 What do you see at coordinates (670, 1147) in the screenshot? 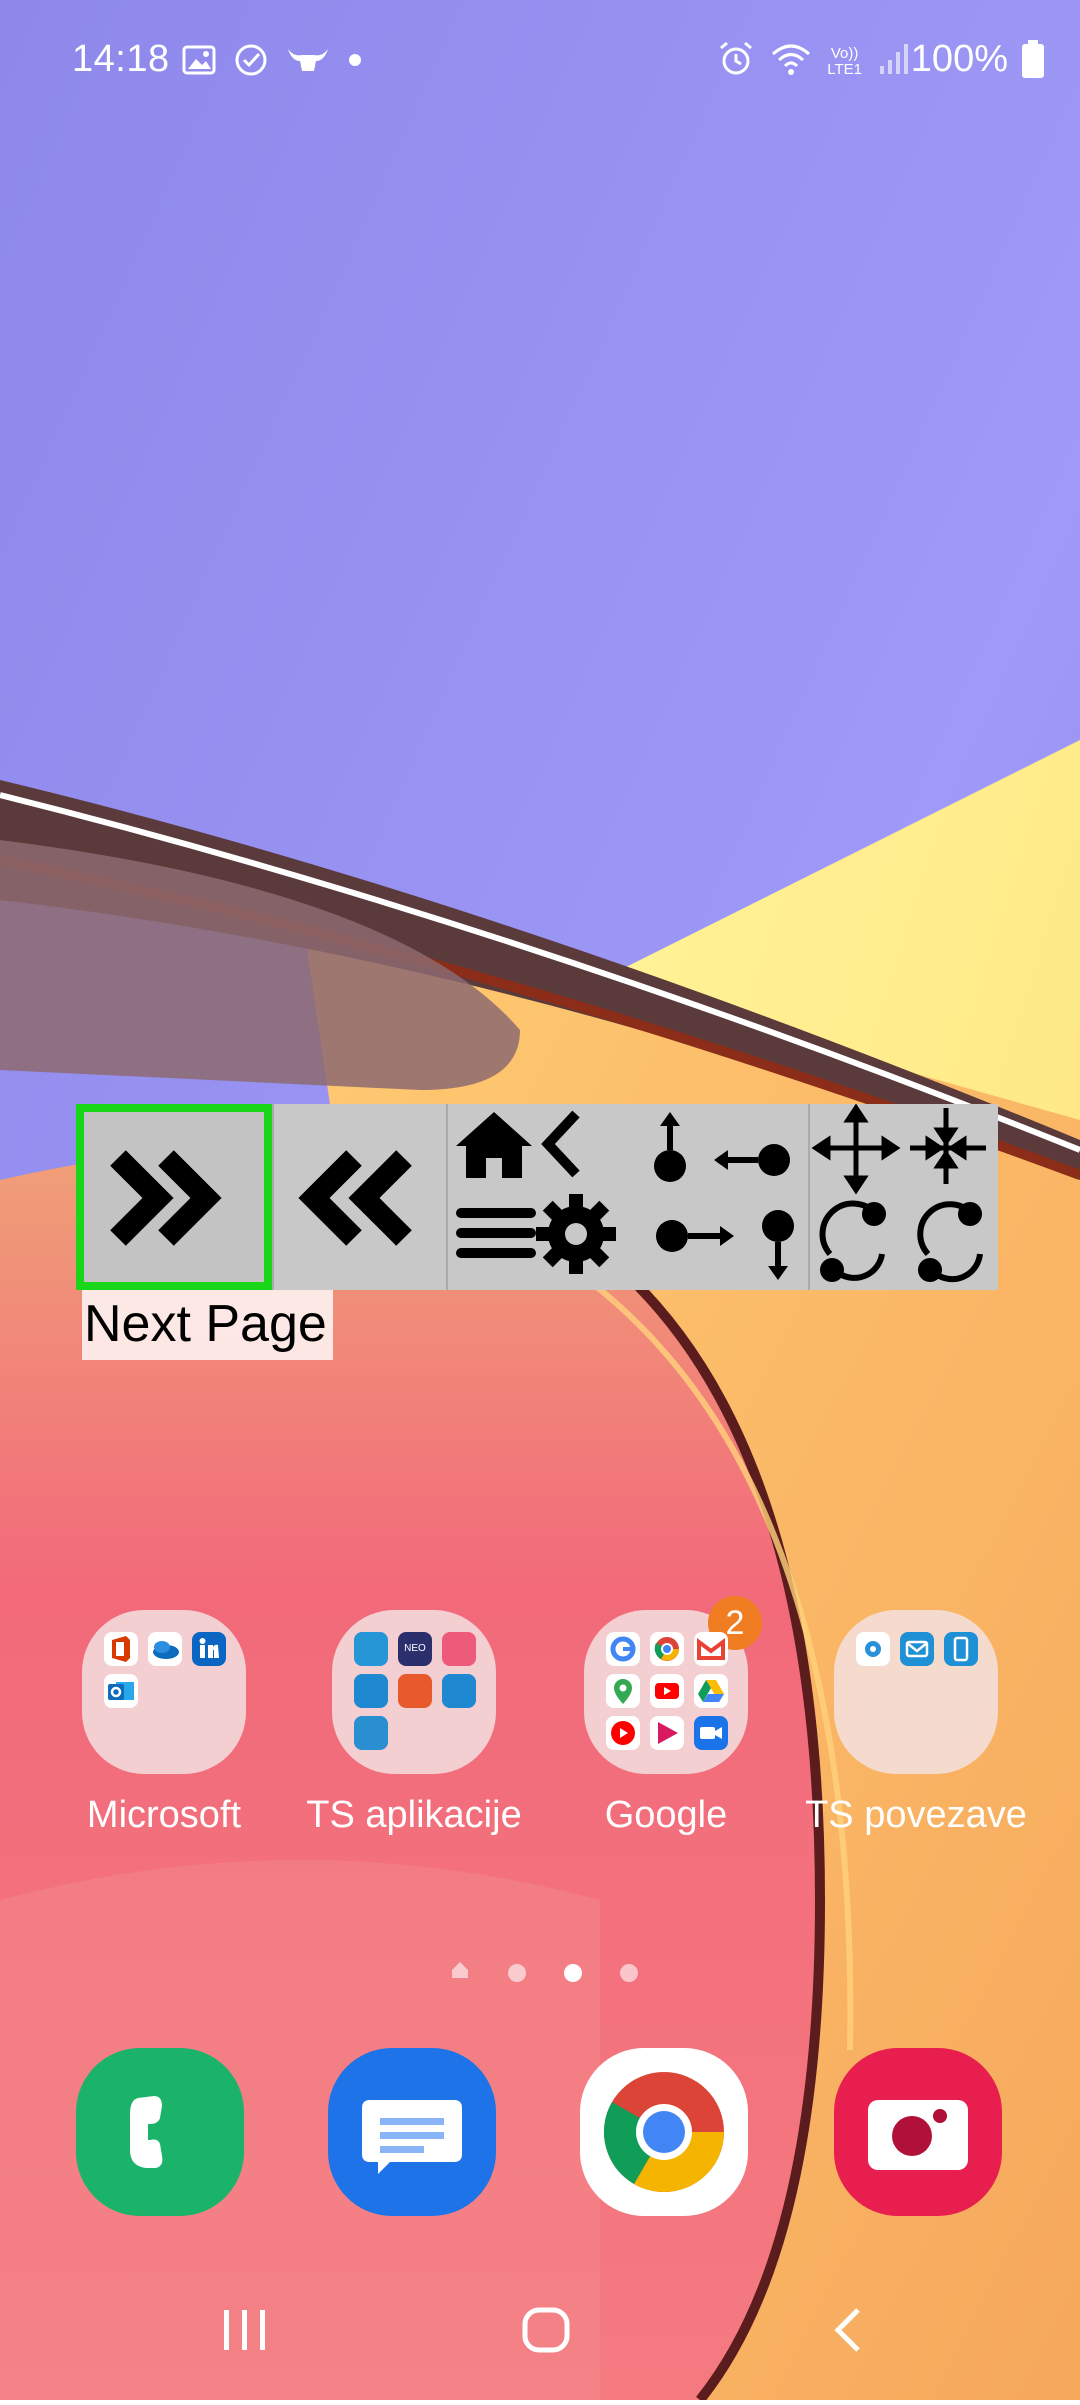
I see `swipe-up-icon` at bounding box center [670, 1147].